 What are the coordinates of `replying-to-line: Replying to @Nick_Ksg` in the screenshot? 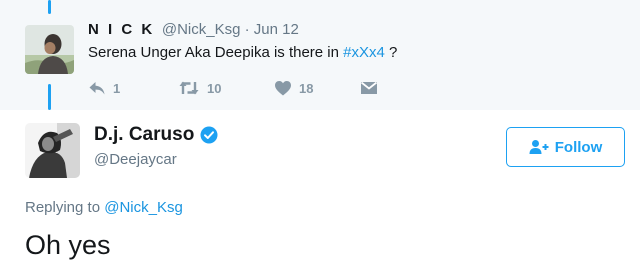 It's located at (104, 208).